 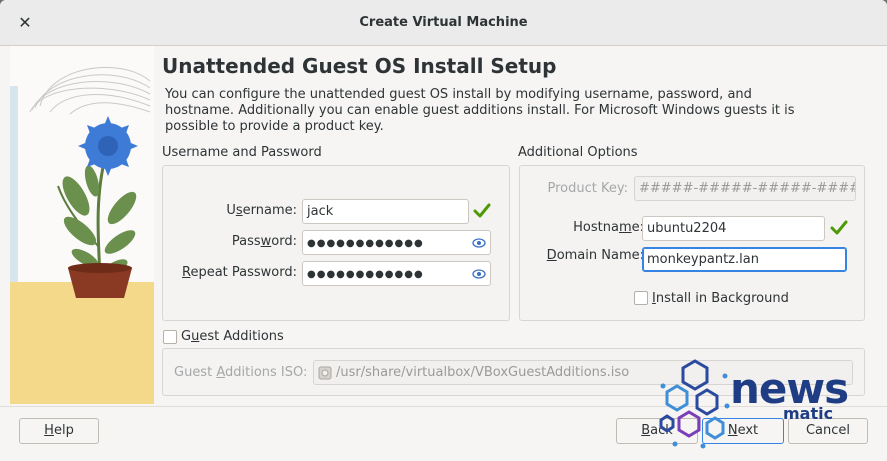 What do you see at coordinates (744, 259) in the screenshot?
I see `domain-name-input: monkeypantz.lan` at bounding box center [744, 259].